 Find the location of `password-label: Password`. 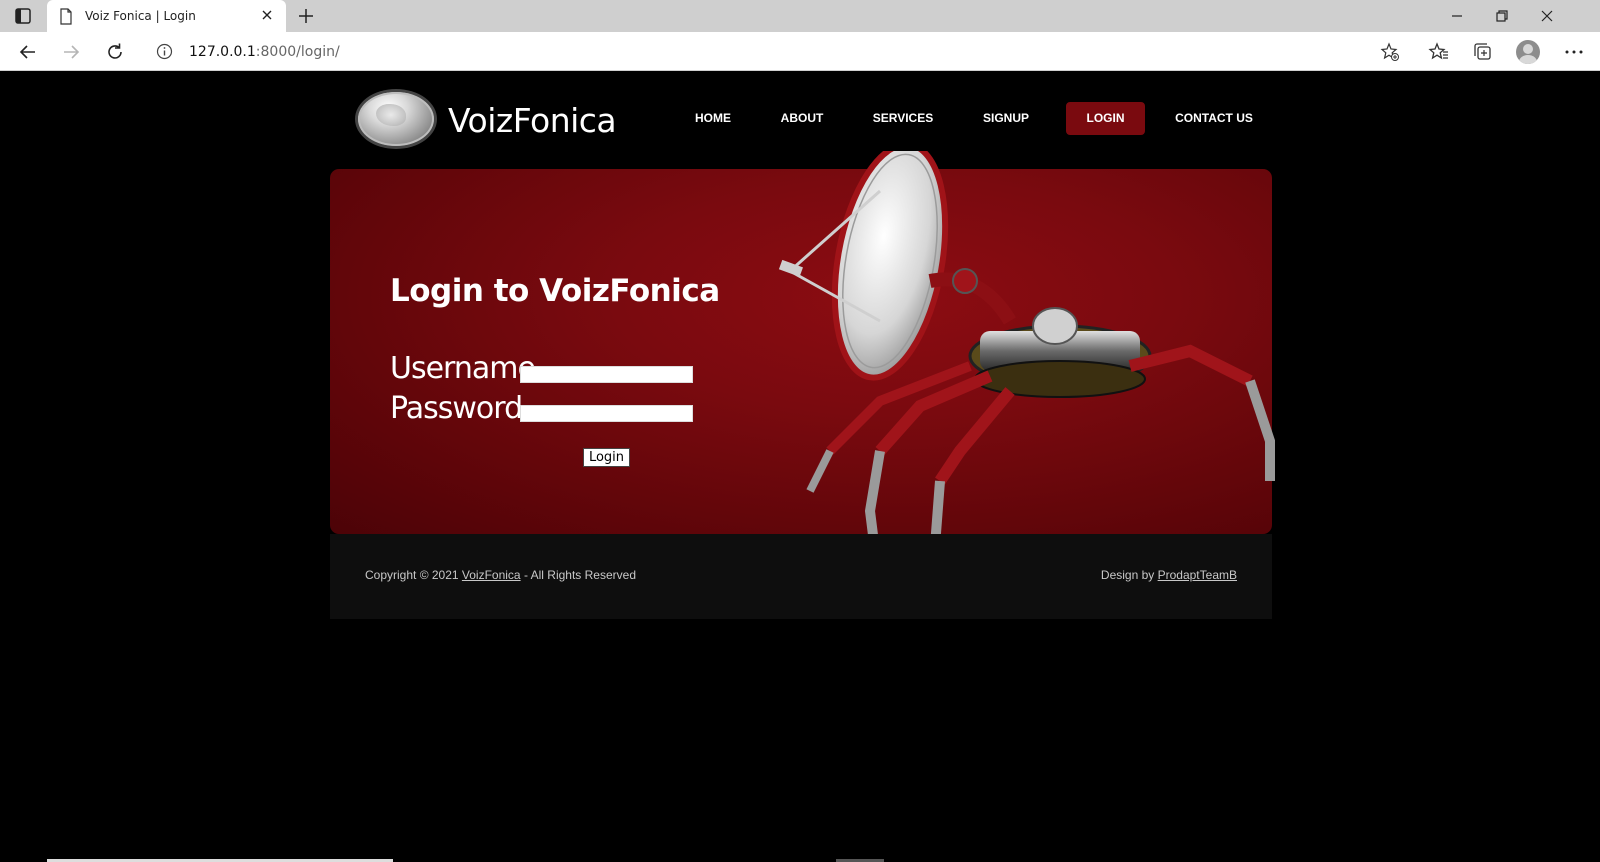

password-label: Password is located at coordinates (456, 408).